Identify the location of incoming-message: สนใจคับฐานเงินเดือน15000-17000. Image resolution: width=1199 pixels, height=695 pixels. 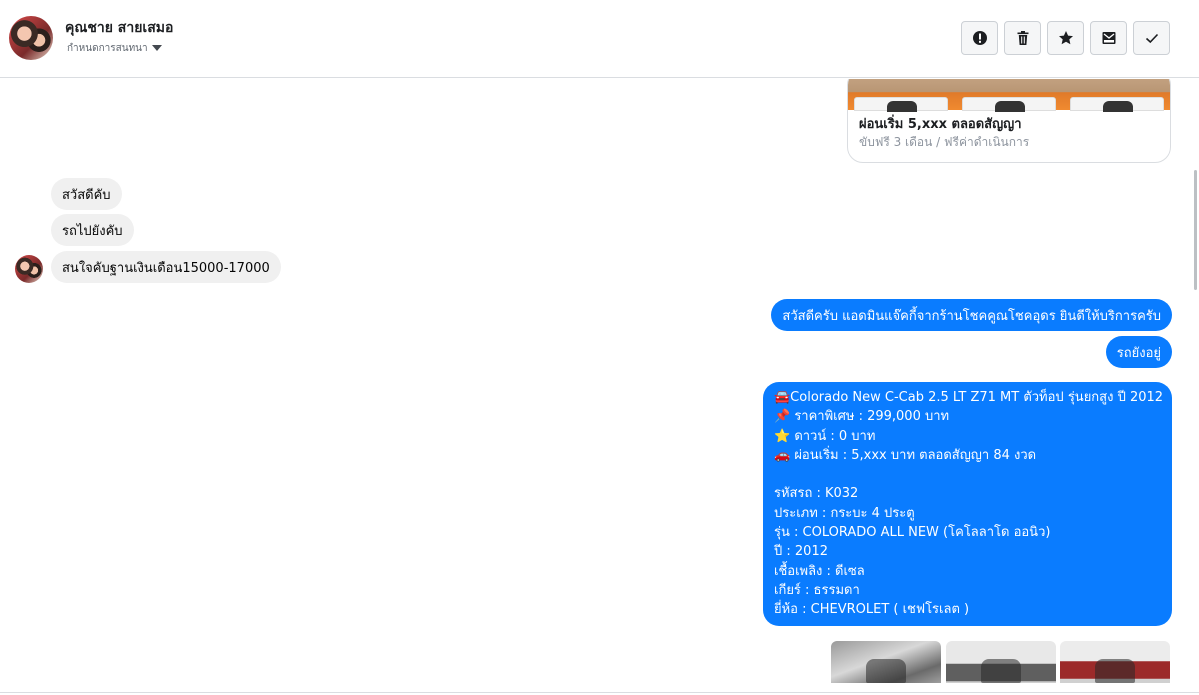
(166, 267).